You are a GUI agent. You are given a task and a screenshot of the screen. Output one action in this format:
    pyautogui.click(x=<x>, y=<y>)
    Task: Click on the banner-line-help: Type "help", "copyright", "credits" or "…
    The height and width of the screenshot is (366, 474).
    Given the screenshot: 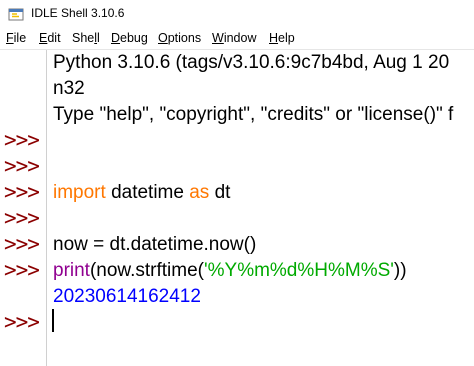 What is the action you would take?
    pyautogui.click(x=253, y=114)
    